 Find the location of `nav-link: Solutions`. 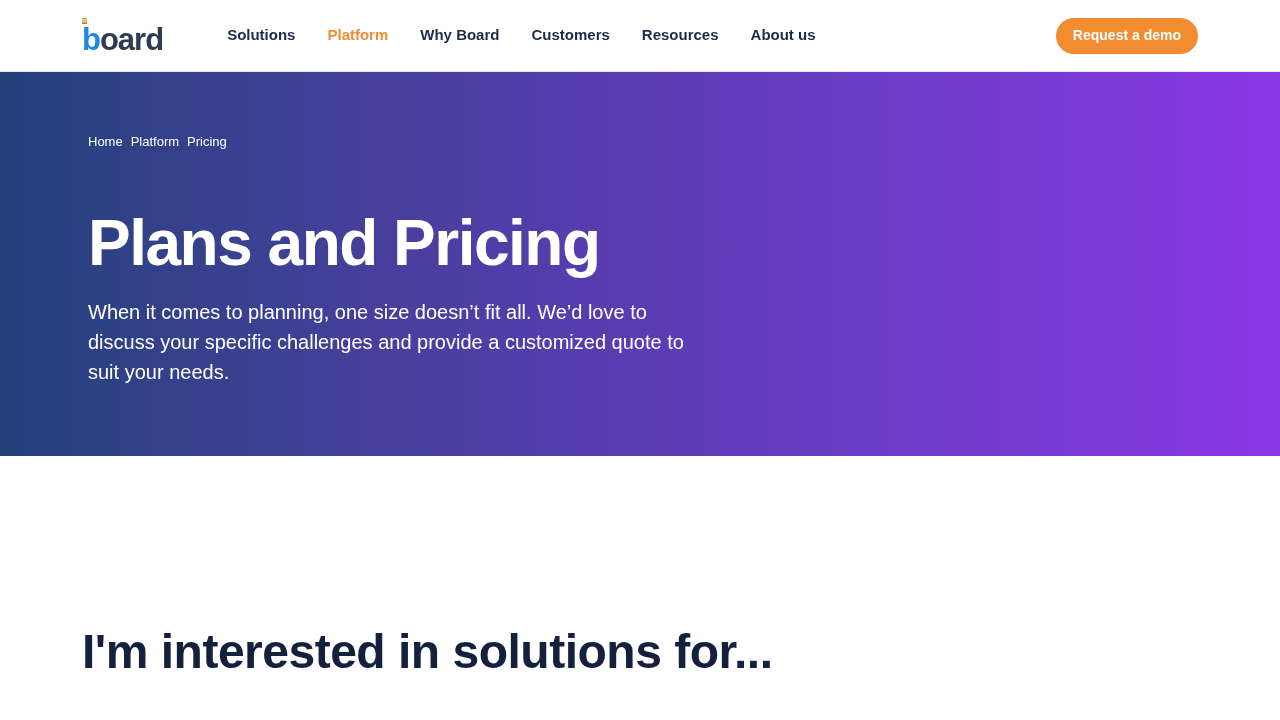

nav-link: Solutions is located at coordinates (261, 35).